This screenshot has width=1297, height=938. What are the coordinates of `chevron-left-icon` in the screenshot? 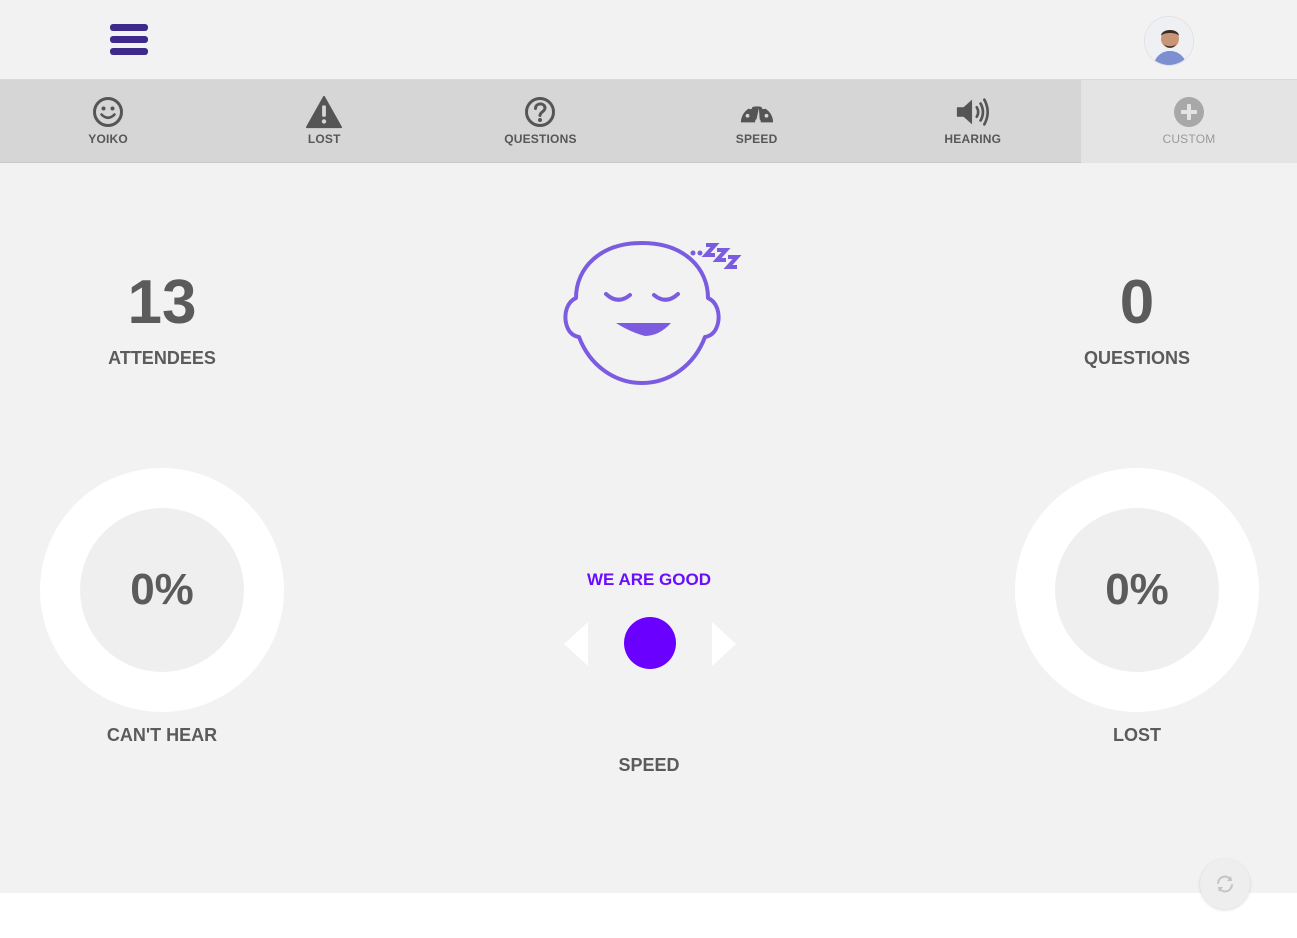 It's located at (576, 644).